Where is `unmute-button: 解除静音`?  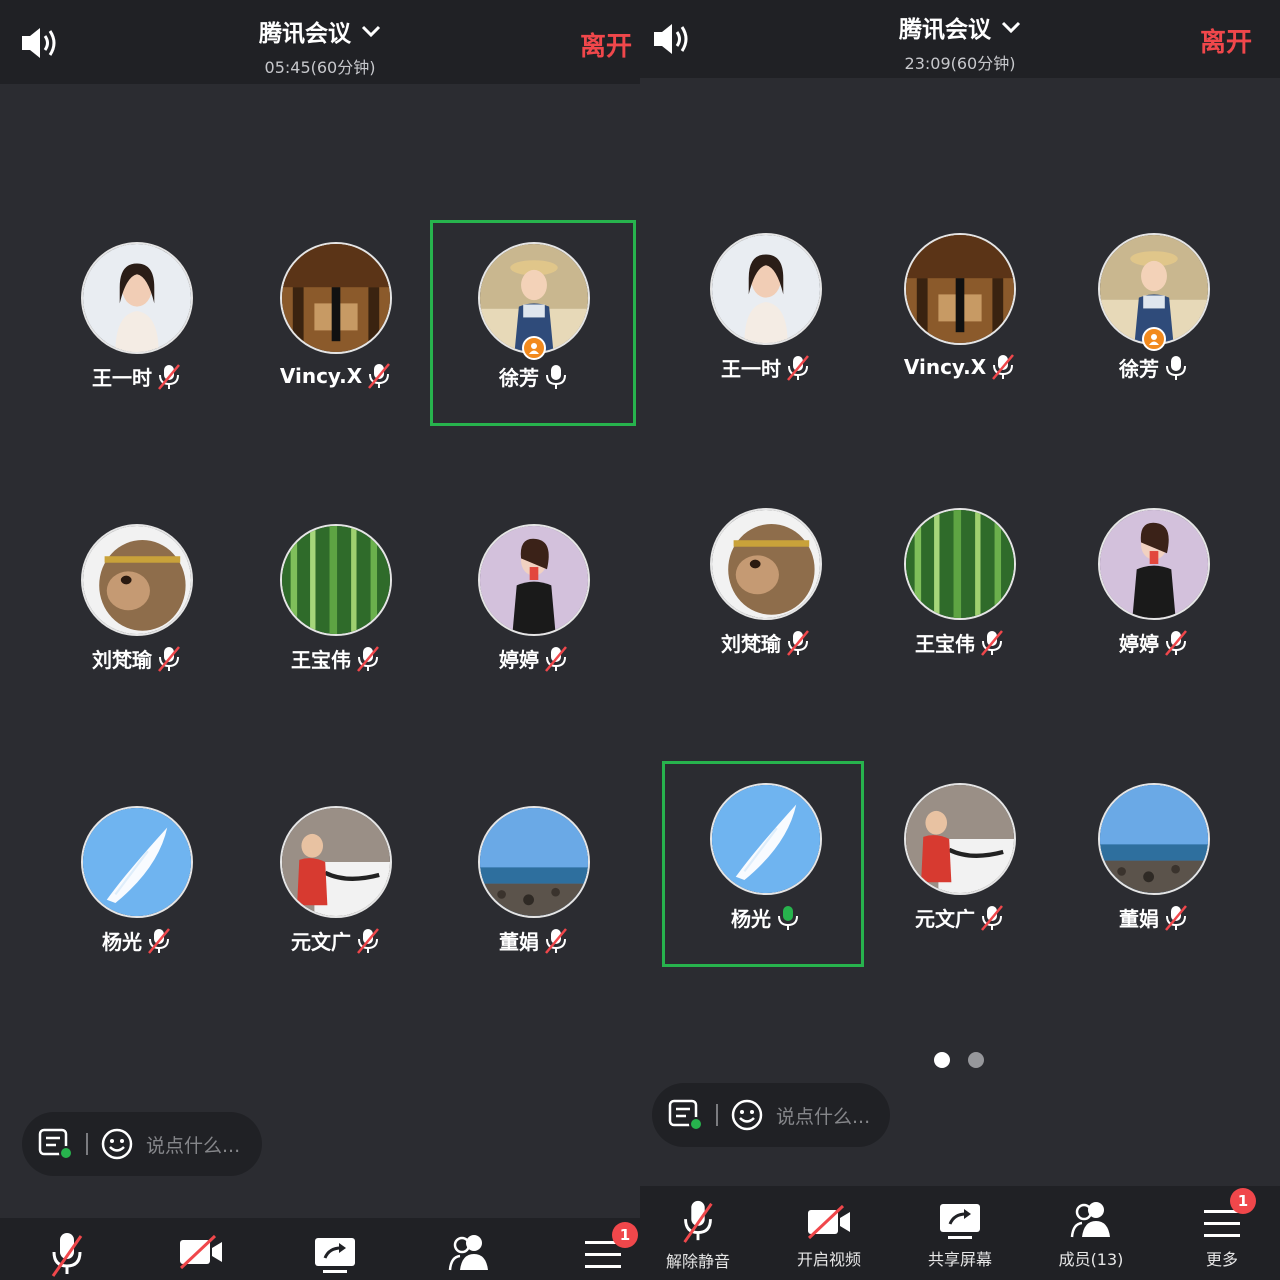
unmute-button: 解除静音 is located at coordinates (698, 1235).